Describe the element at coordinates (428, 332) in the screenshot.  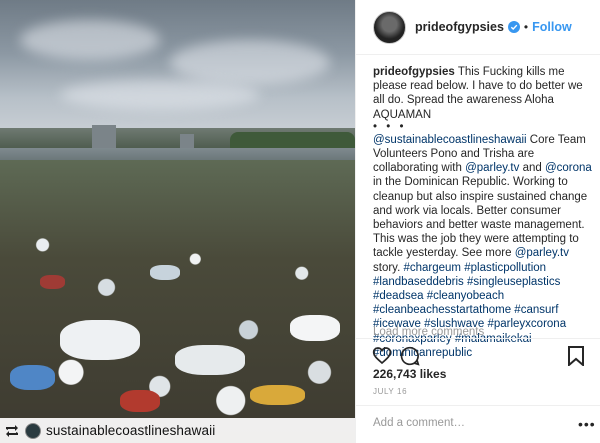
I see `load-more-comments-button: Load more comments` at that location.